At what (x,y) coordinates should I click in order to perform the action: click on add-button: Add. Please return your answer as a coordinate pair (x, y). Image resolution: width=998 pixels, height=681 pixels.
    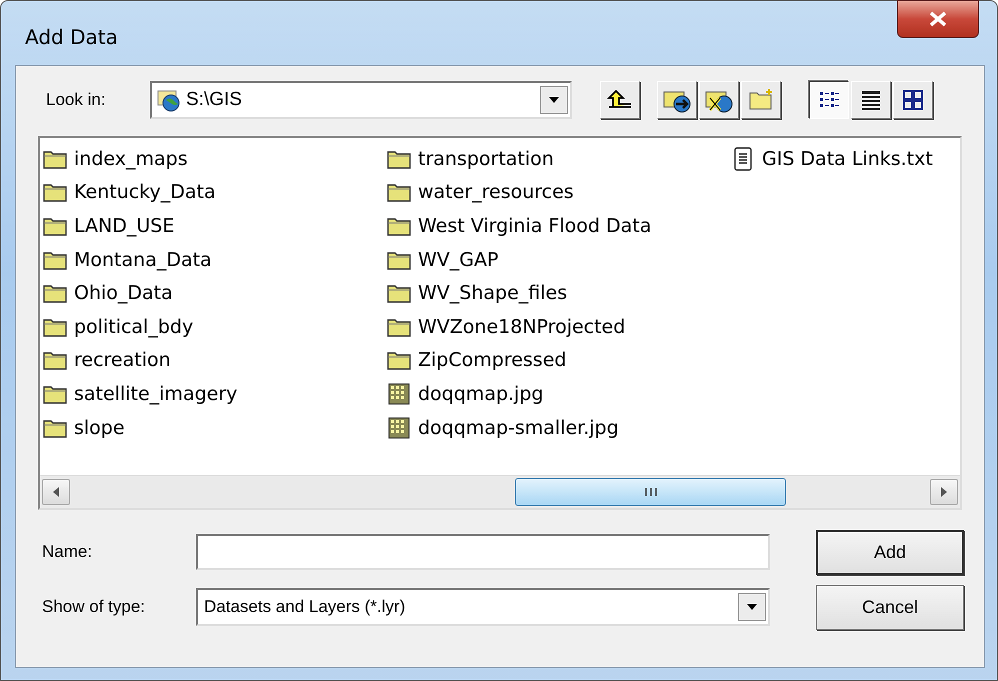
    Looking at the image, I should click on (890, 552).